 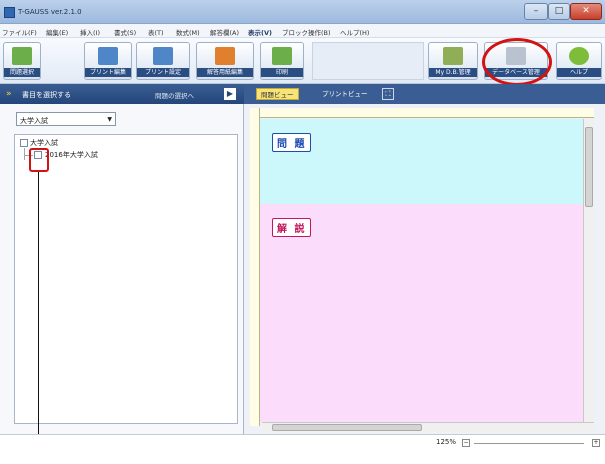 I want to click on tab-problem-view: 問題ビュー, so click(x=277, y=94).